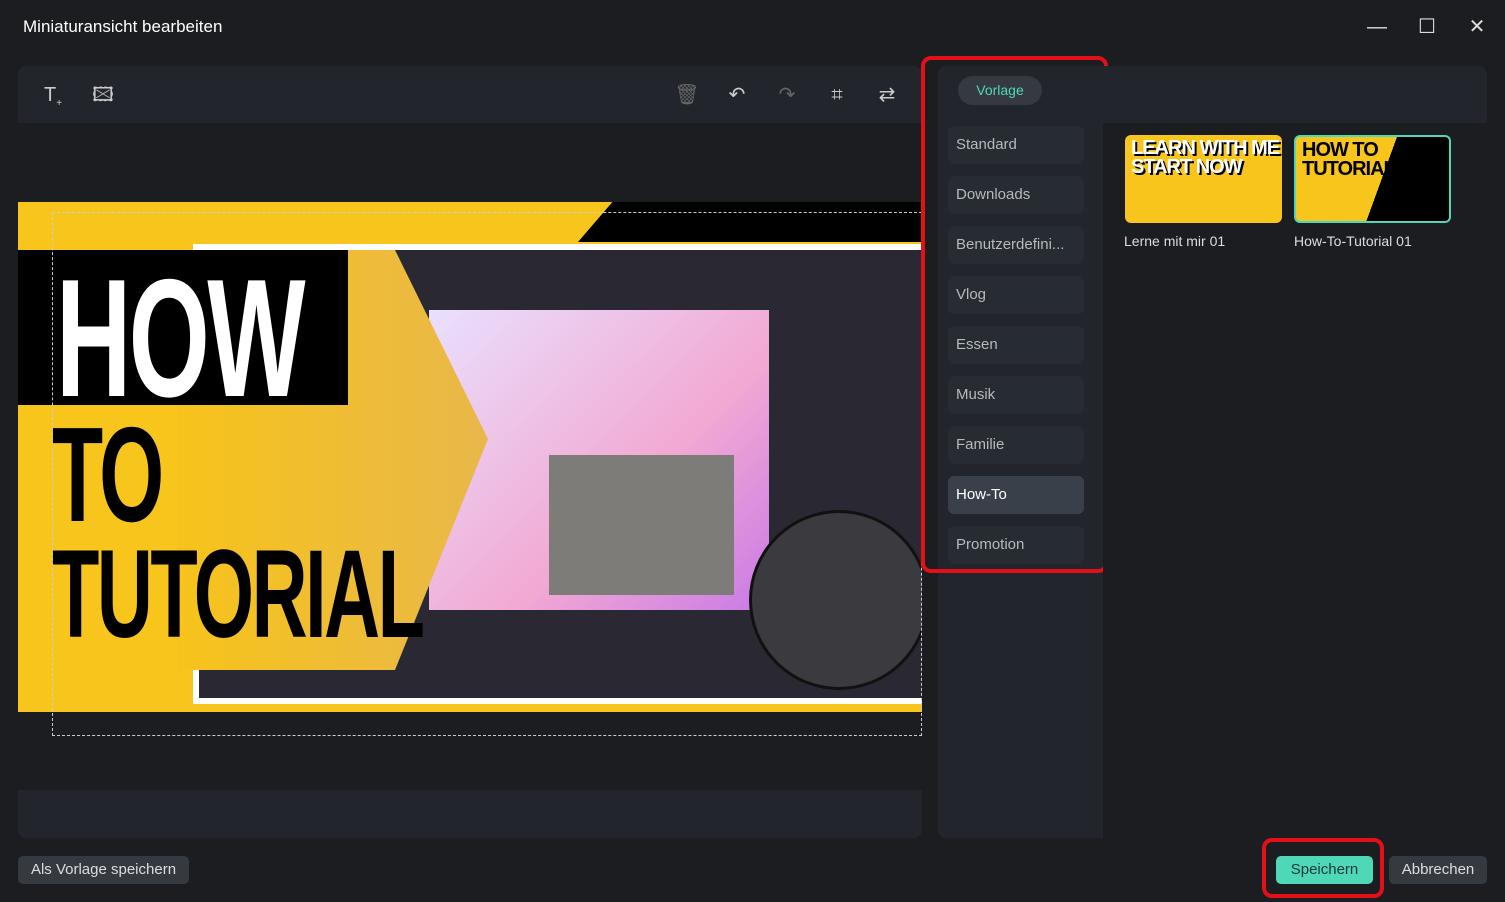 The width and height of the screenshot is (1505, 902). What do you see at coordinates (103, 870) in the screenshot?
I see `save-as-template-button: Als Vorlage speichern` at bounding box center [103, 870].